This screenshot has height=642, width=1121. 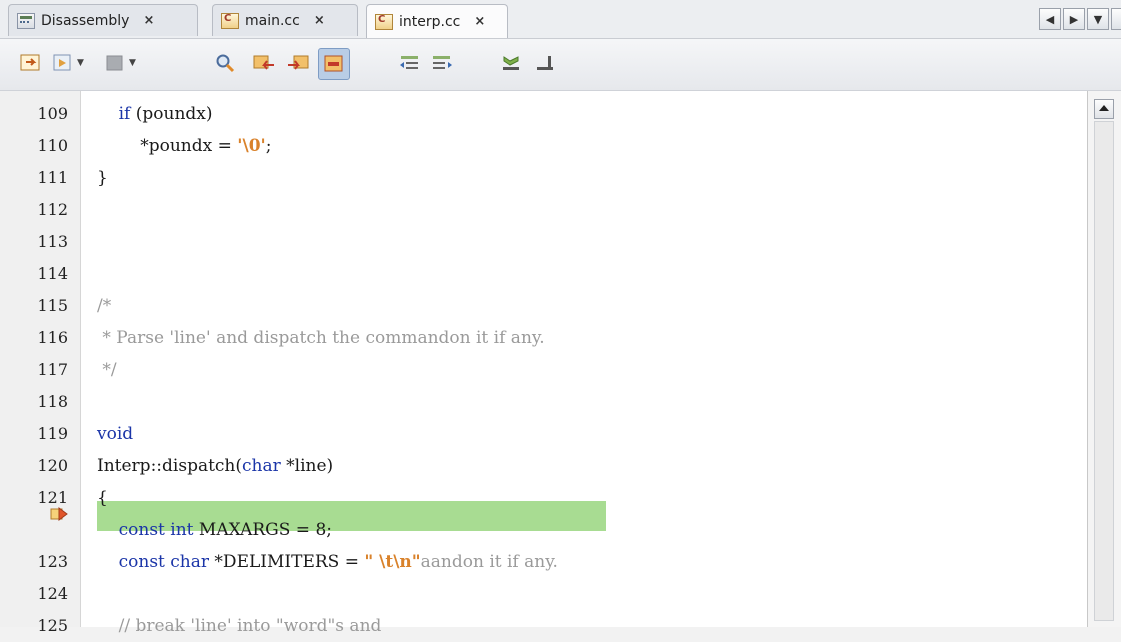 I want to click on line-number: 109, so click(x=52, y=113).